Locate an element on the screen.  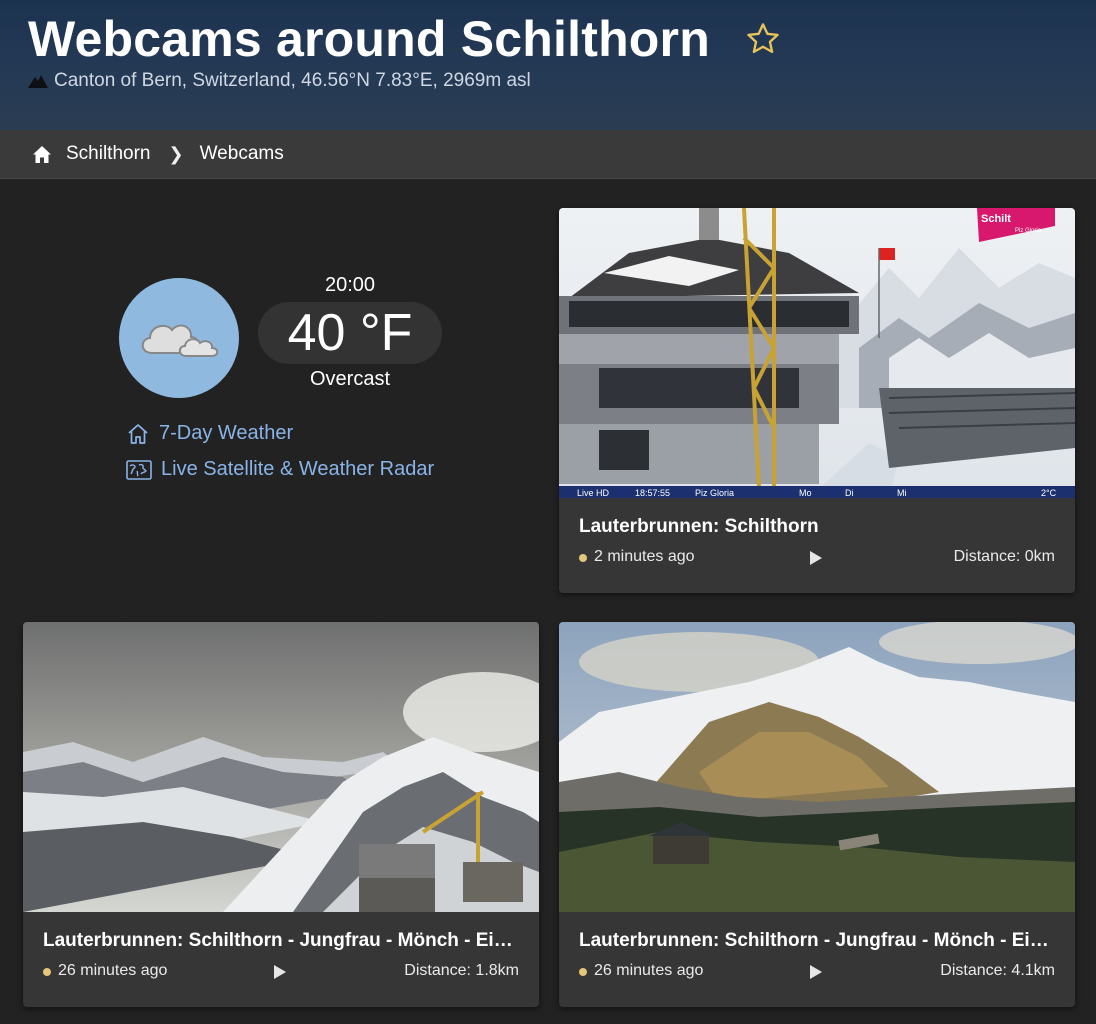
breadcrumb-link-home: Schilthorn is located at coordinates (108, 154).